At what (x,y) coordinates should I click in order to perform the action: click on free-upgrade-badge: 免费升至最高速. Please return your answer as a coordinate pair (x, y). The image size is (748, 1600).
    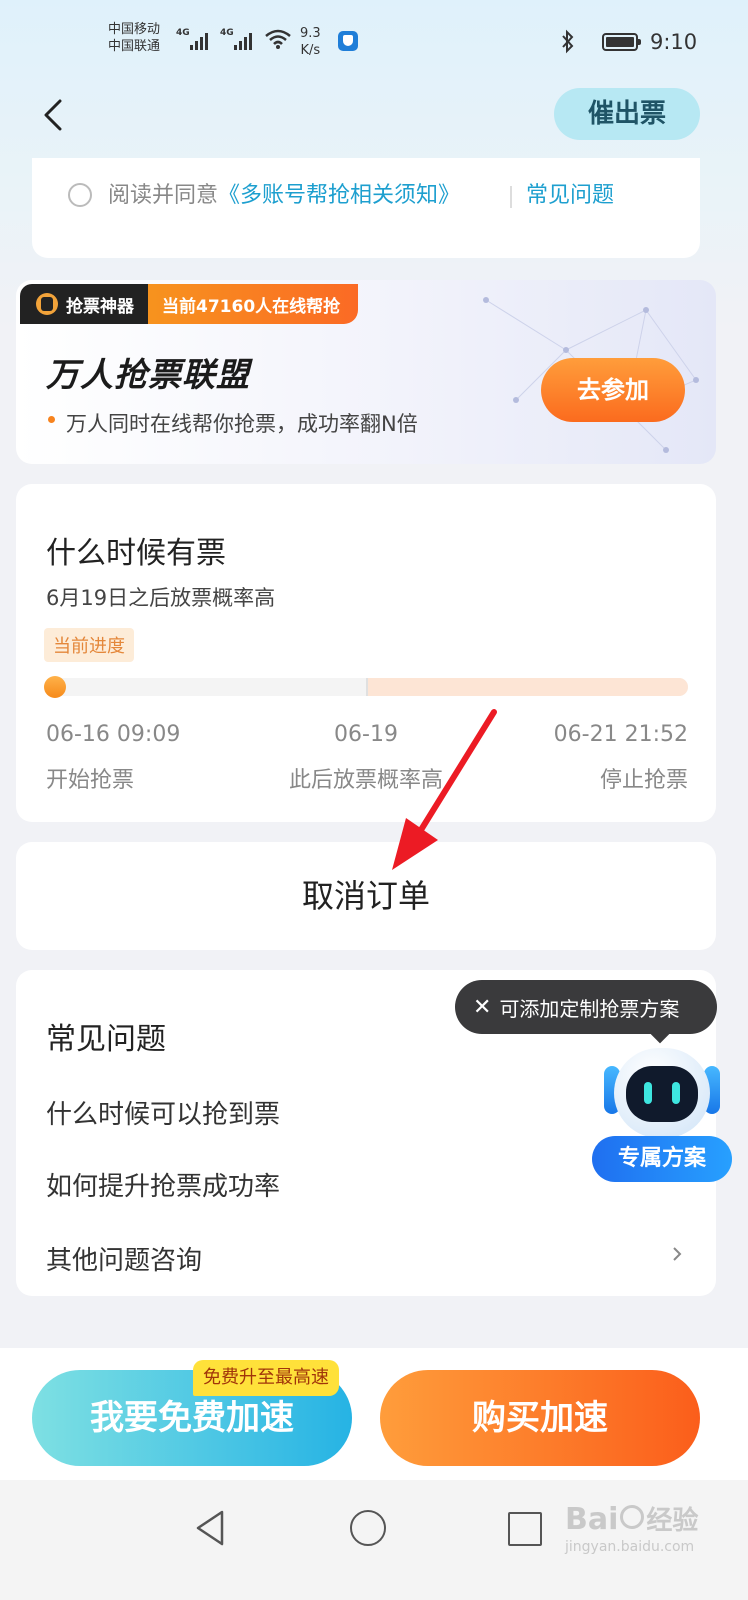
    Looking at the image, I should click on (266, 1378).